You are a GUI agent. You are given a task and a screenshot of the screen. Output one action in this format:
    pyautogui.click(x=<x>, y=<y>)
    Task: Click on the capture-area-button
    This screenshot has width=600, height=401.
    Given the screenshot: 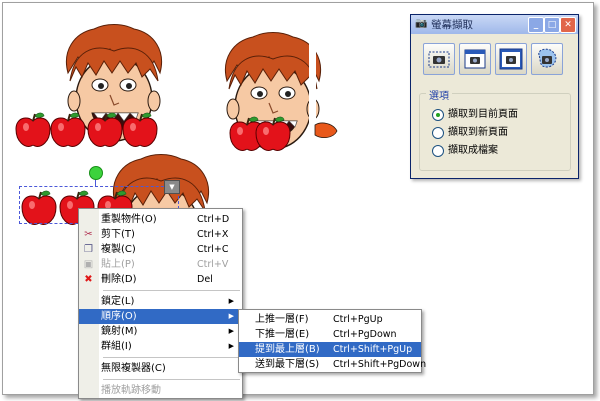 What is the action you would take?
    pyautogui.click(x=439, y=59)
    